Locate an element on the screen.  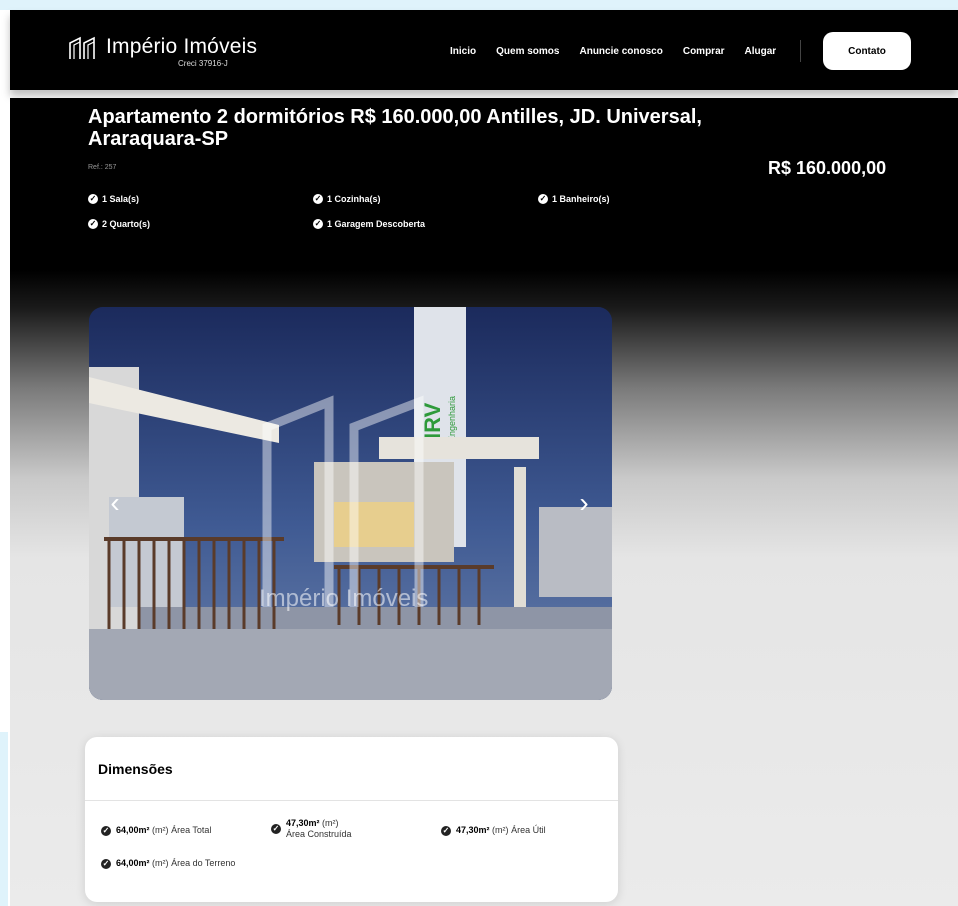
feature-banheiro: ✓ 1 Banheiro(s) is located at coordinates (574, 199).